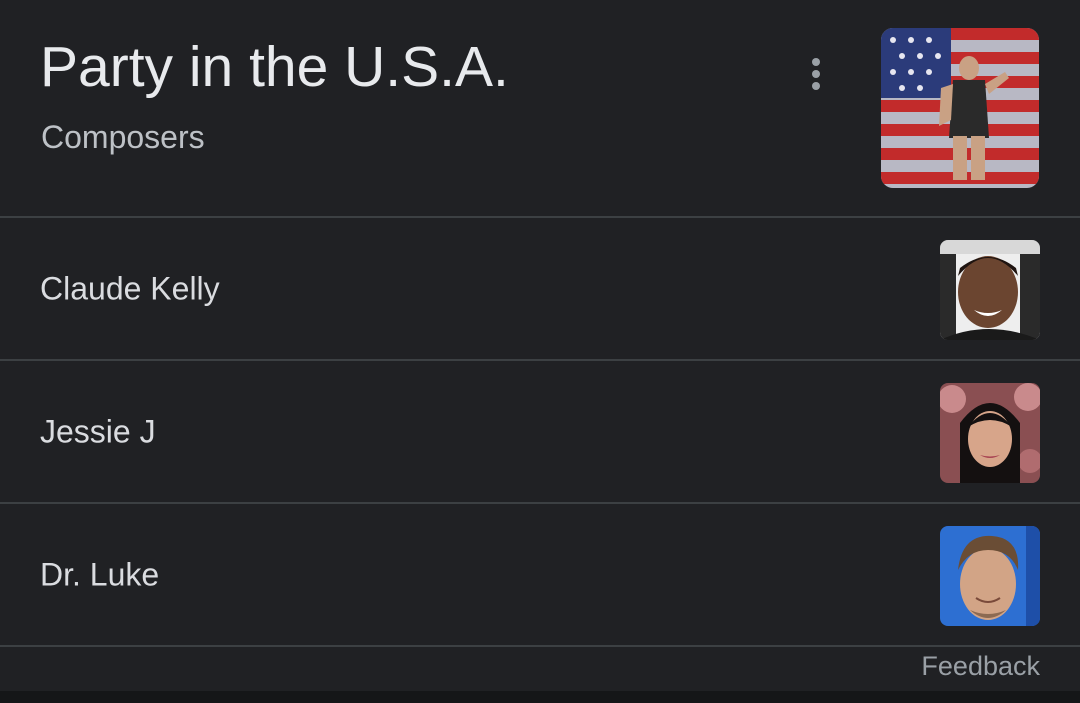 Image resolution: width=1080 pixels, height=703 pixels. What do you see at coordinates (960, 108) in the screenshot?
I see `album-art-thumbnail` at bounding box center [960, 108].